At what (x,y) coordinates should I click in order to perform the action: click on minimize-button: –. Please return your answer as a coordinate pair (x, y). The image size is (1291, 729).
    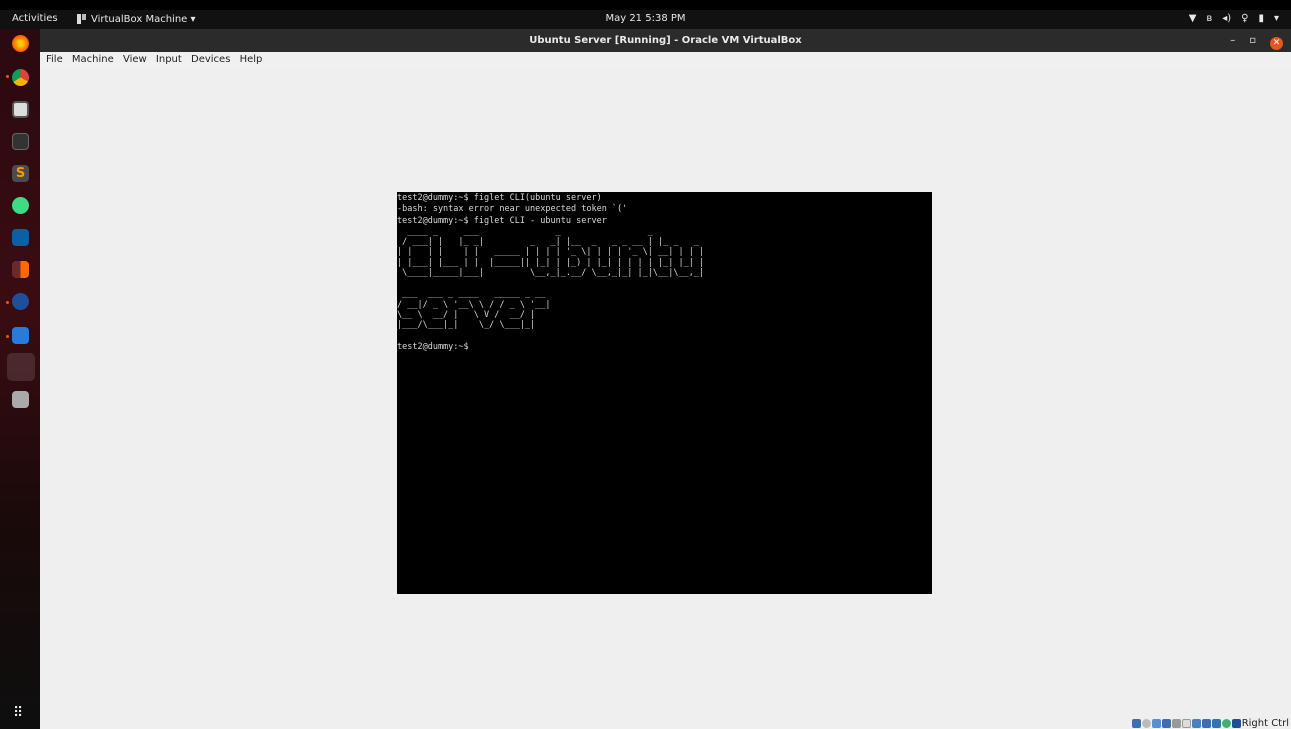
    Looking at the image, I should click on (1232, 40).